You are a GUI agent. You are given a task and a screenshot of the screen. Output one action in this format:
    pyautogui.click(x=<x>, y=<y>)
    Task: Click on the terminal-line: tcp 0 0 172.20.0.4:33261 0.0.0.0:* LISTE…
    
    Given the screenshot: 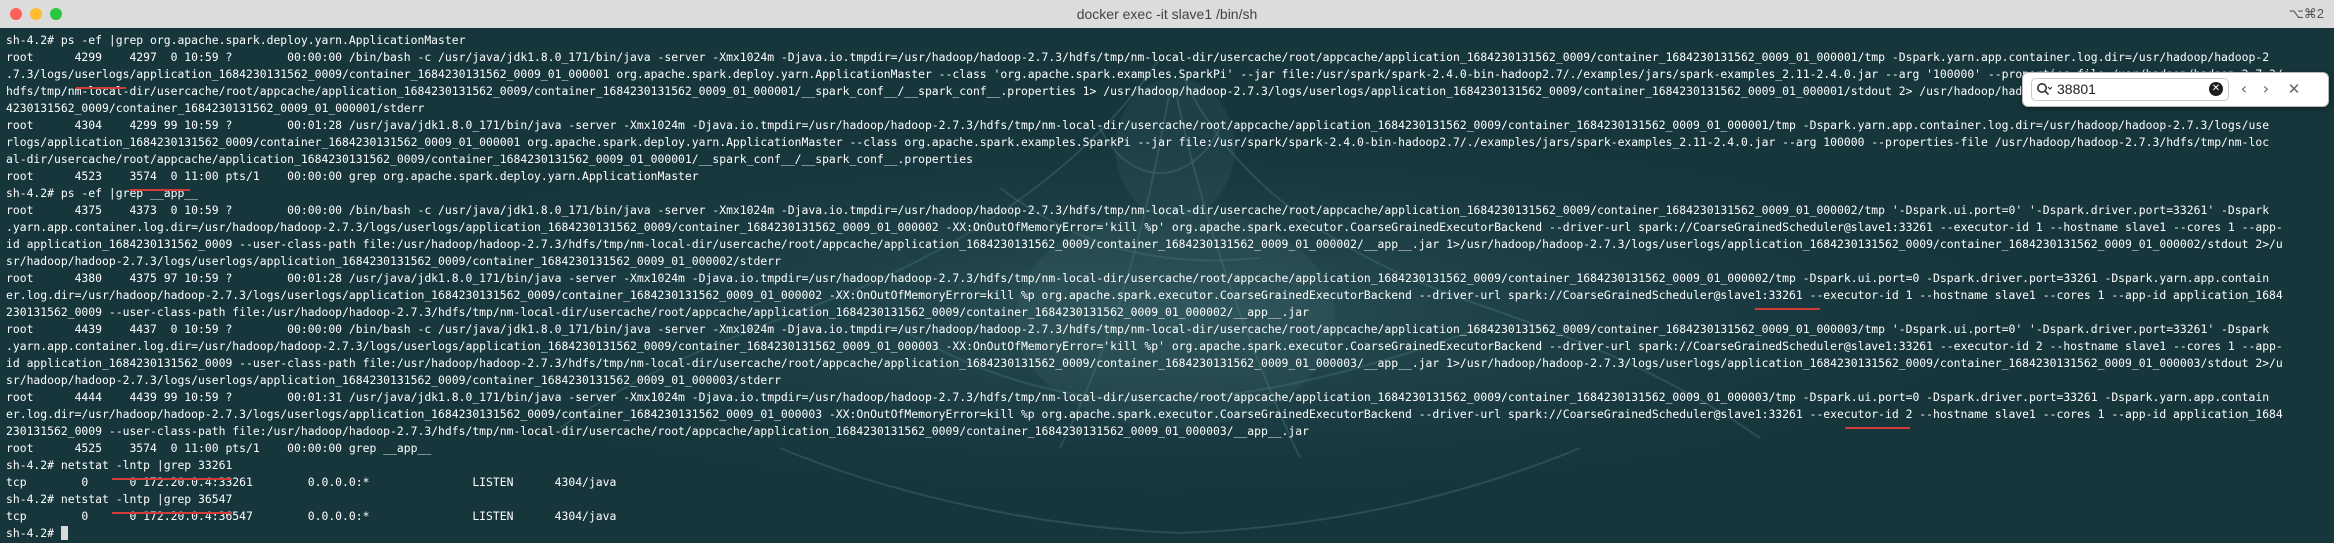 What is the action you would take?
    pyautogui.click(x=311, y=482)
    